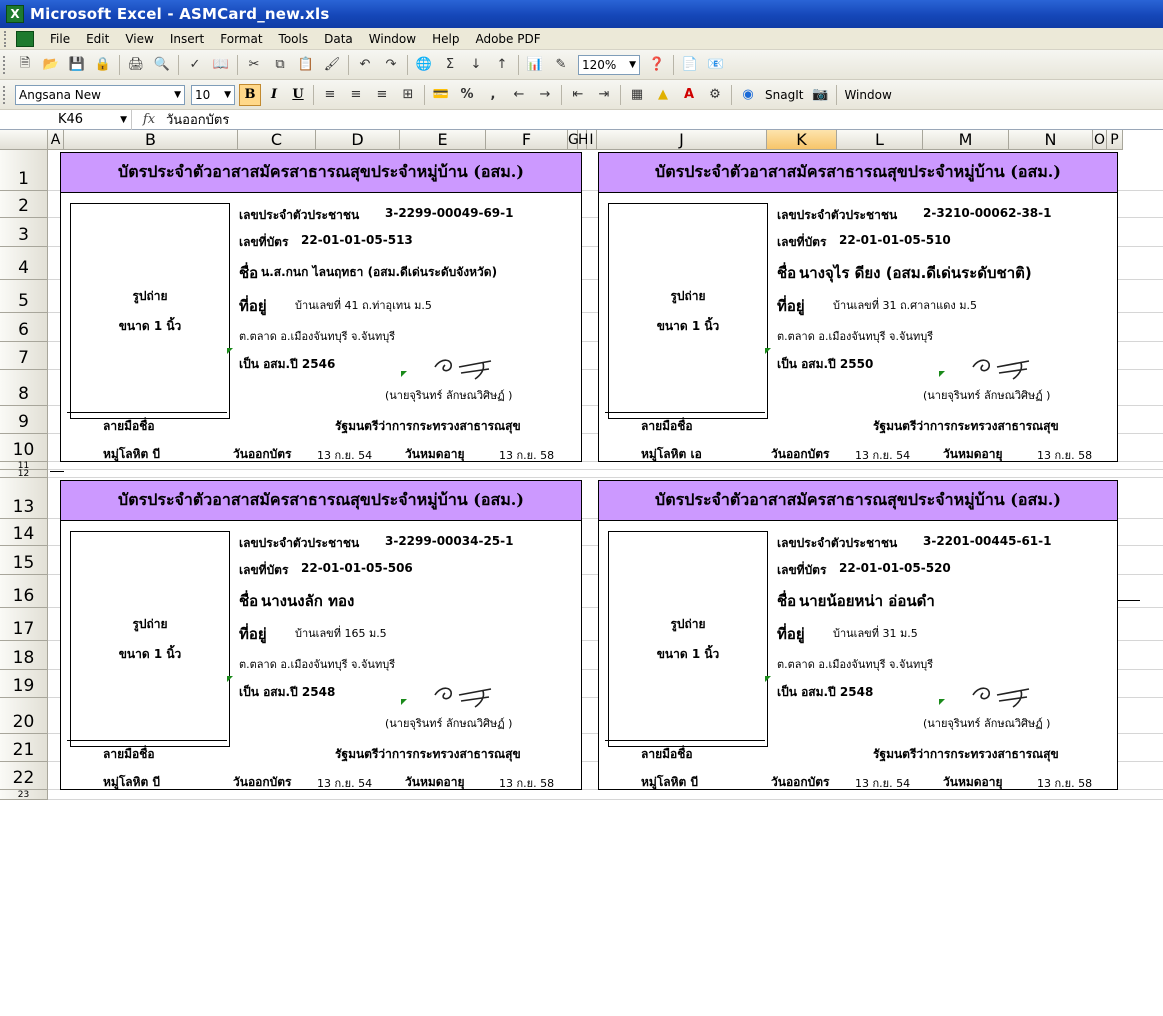 This screenshot has height=1016, width=1163. Describe the element at coordinates (519, 95) in the screenshot. I see `increase-decimal-icon: ←` at that location.